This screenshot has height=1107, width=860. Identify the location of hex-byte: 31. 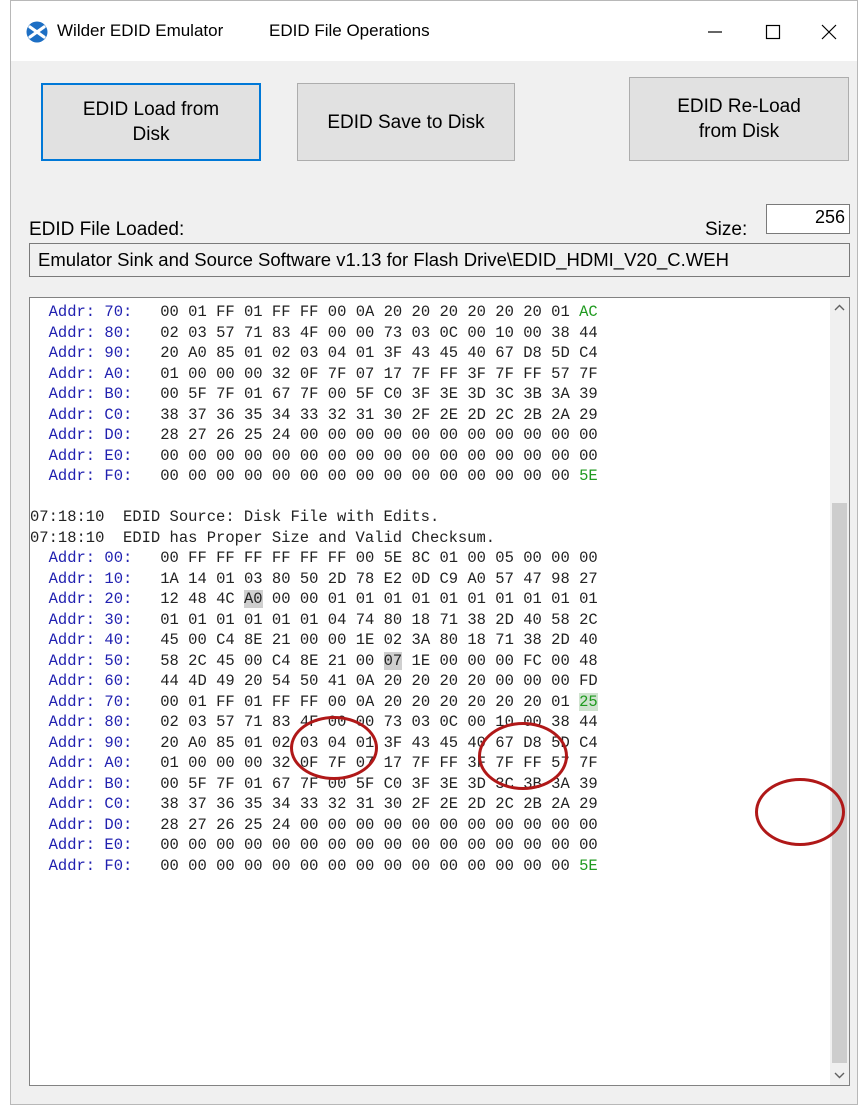
(365, 414).